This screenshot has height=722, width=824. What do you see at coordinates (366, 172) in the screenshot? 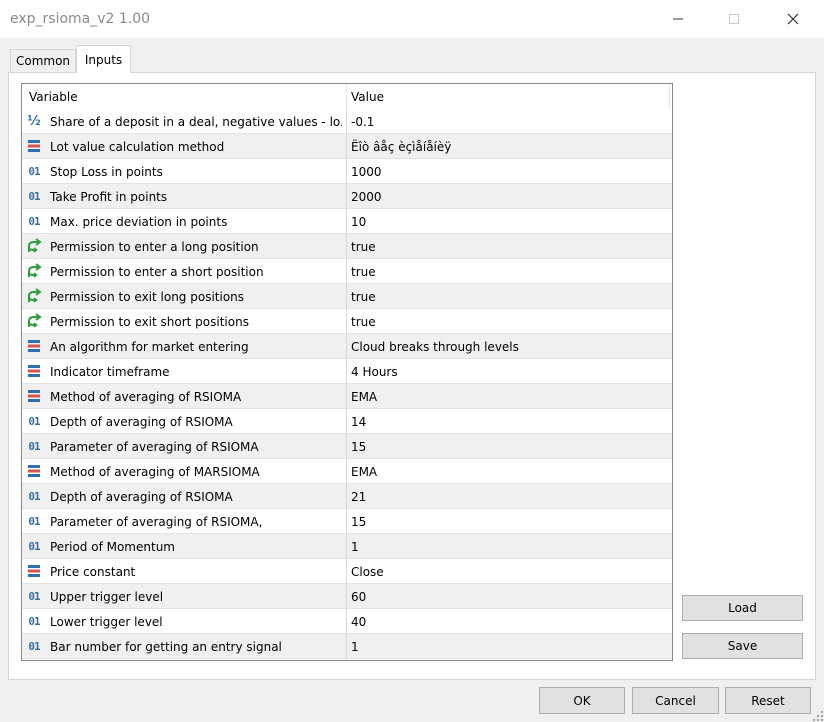
I see `parameter-value: 1000` at bounding box center [366, 172].